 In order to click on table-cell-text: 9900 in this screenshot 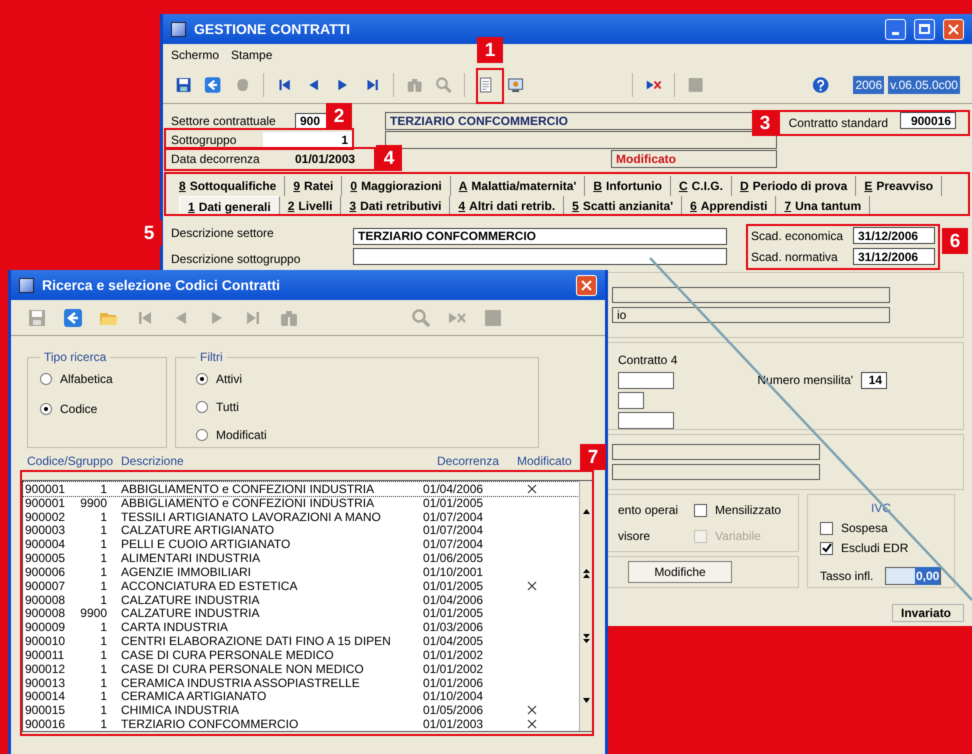, I will do `click(93, 613)`.